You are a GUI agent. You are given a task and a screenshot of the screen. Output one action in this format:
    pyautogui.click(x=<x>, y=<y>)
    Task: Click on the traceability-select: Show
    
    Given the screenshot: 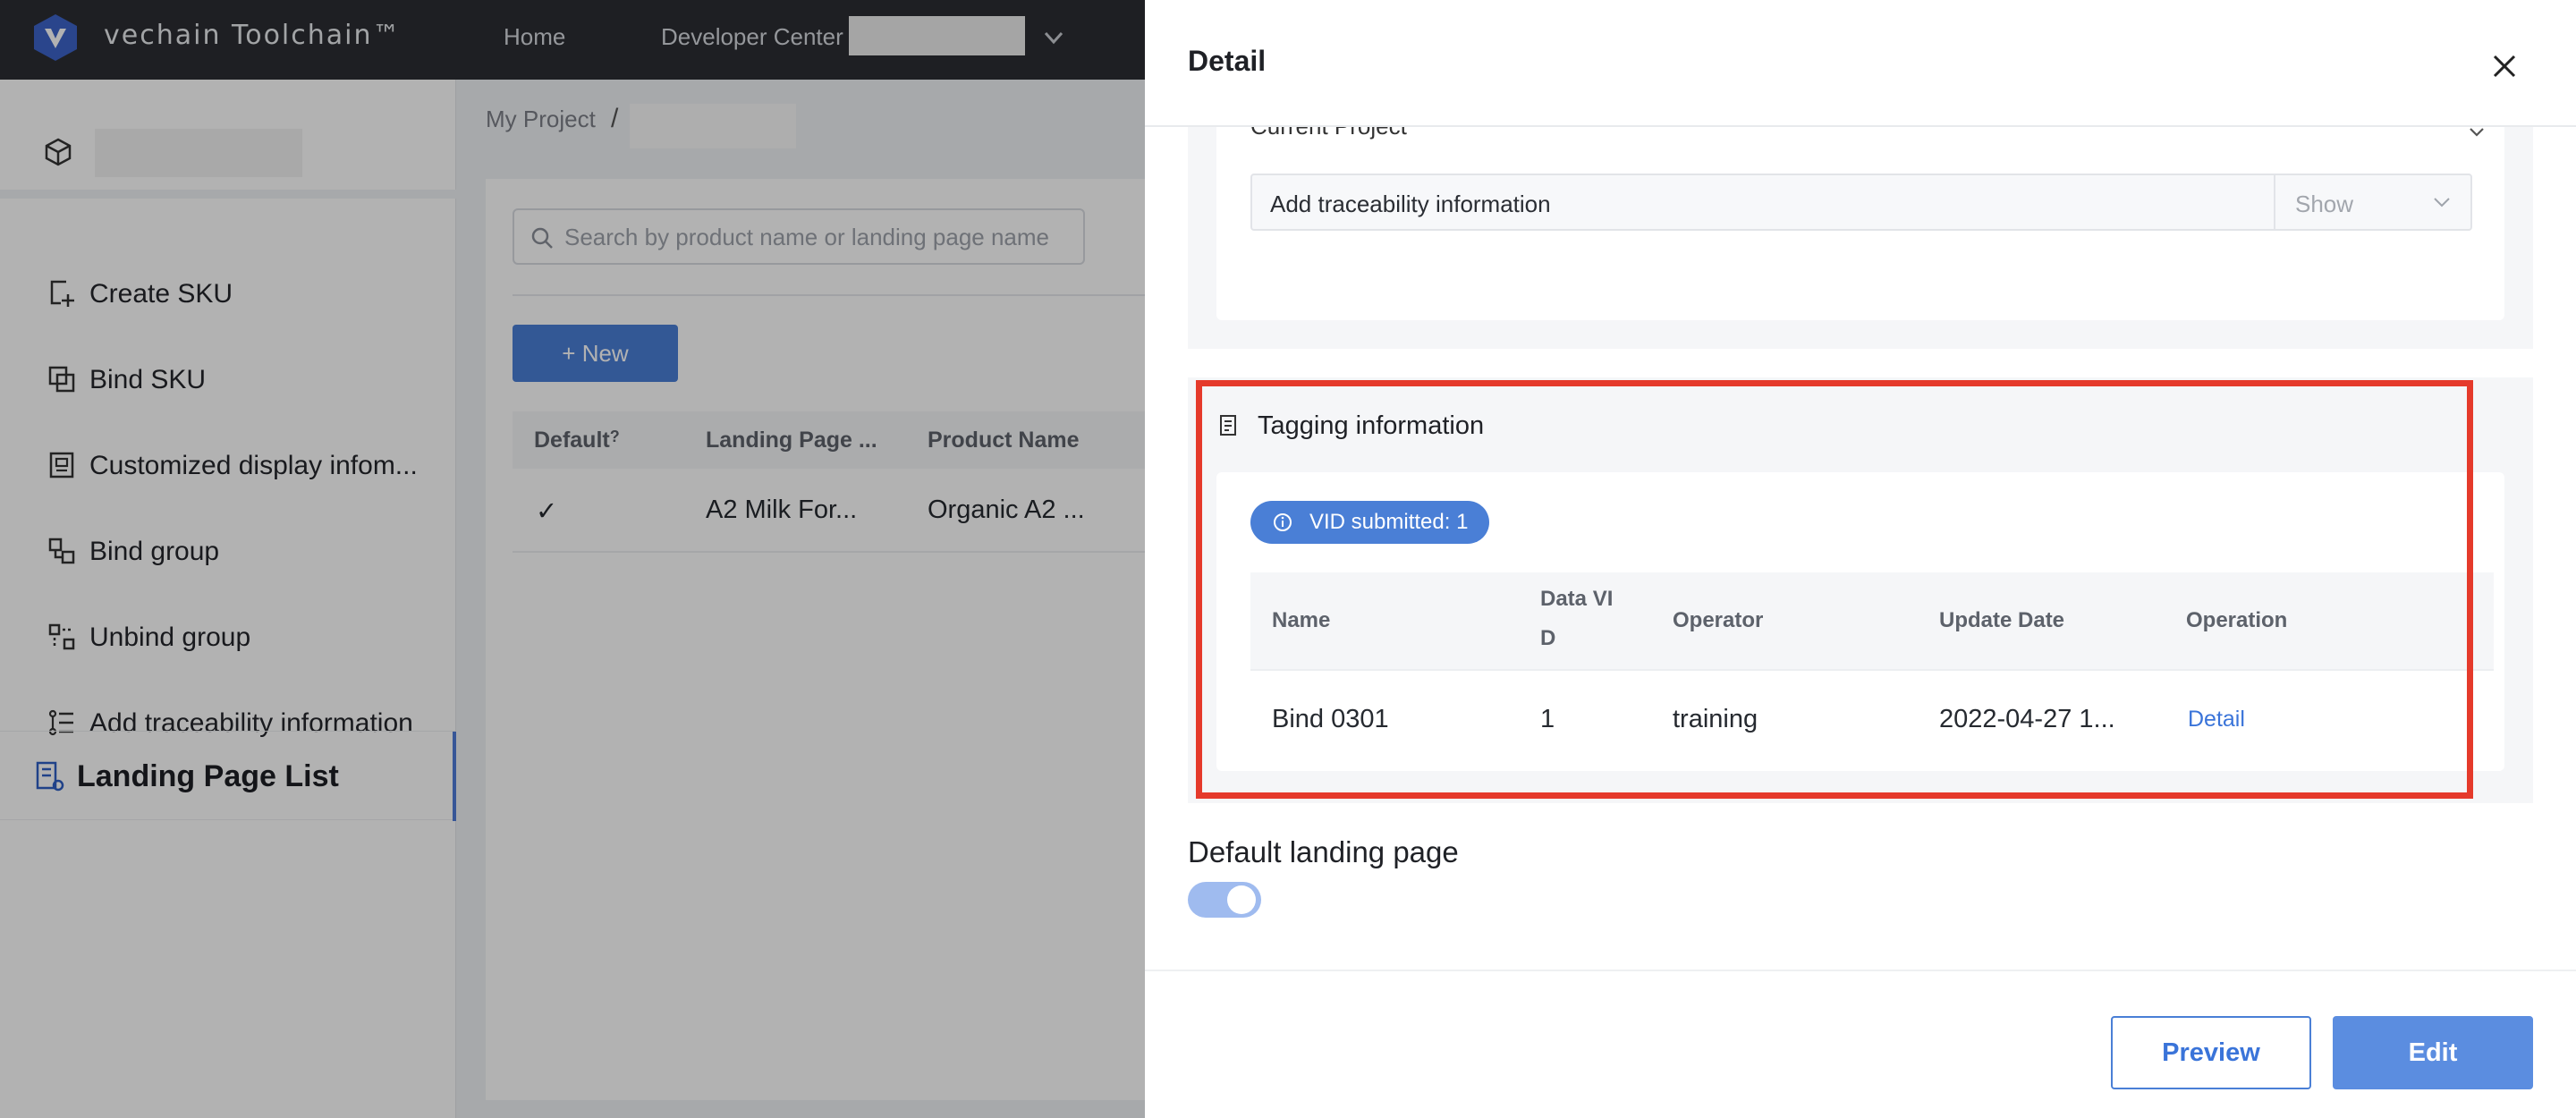 What is the action you would take?
    pyautogui.click(x=2373, y=202)
    